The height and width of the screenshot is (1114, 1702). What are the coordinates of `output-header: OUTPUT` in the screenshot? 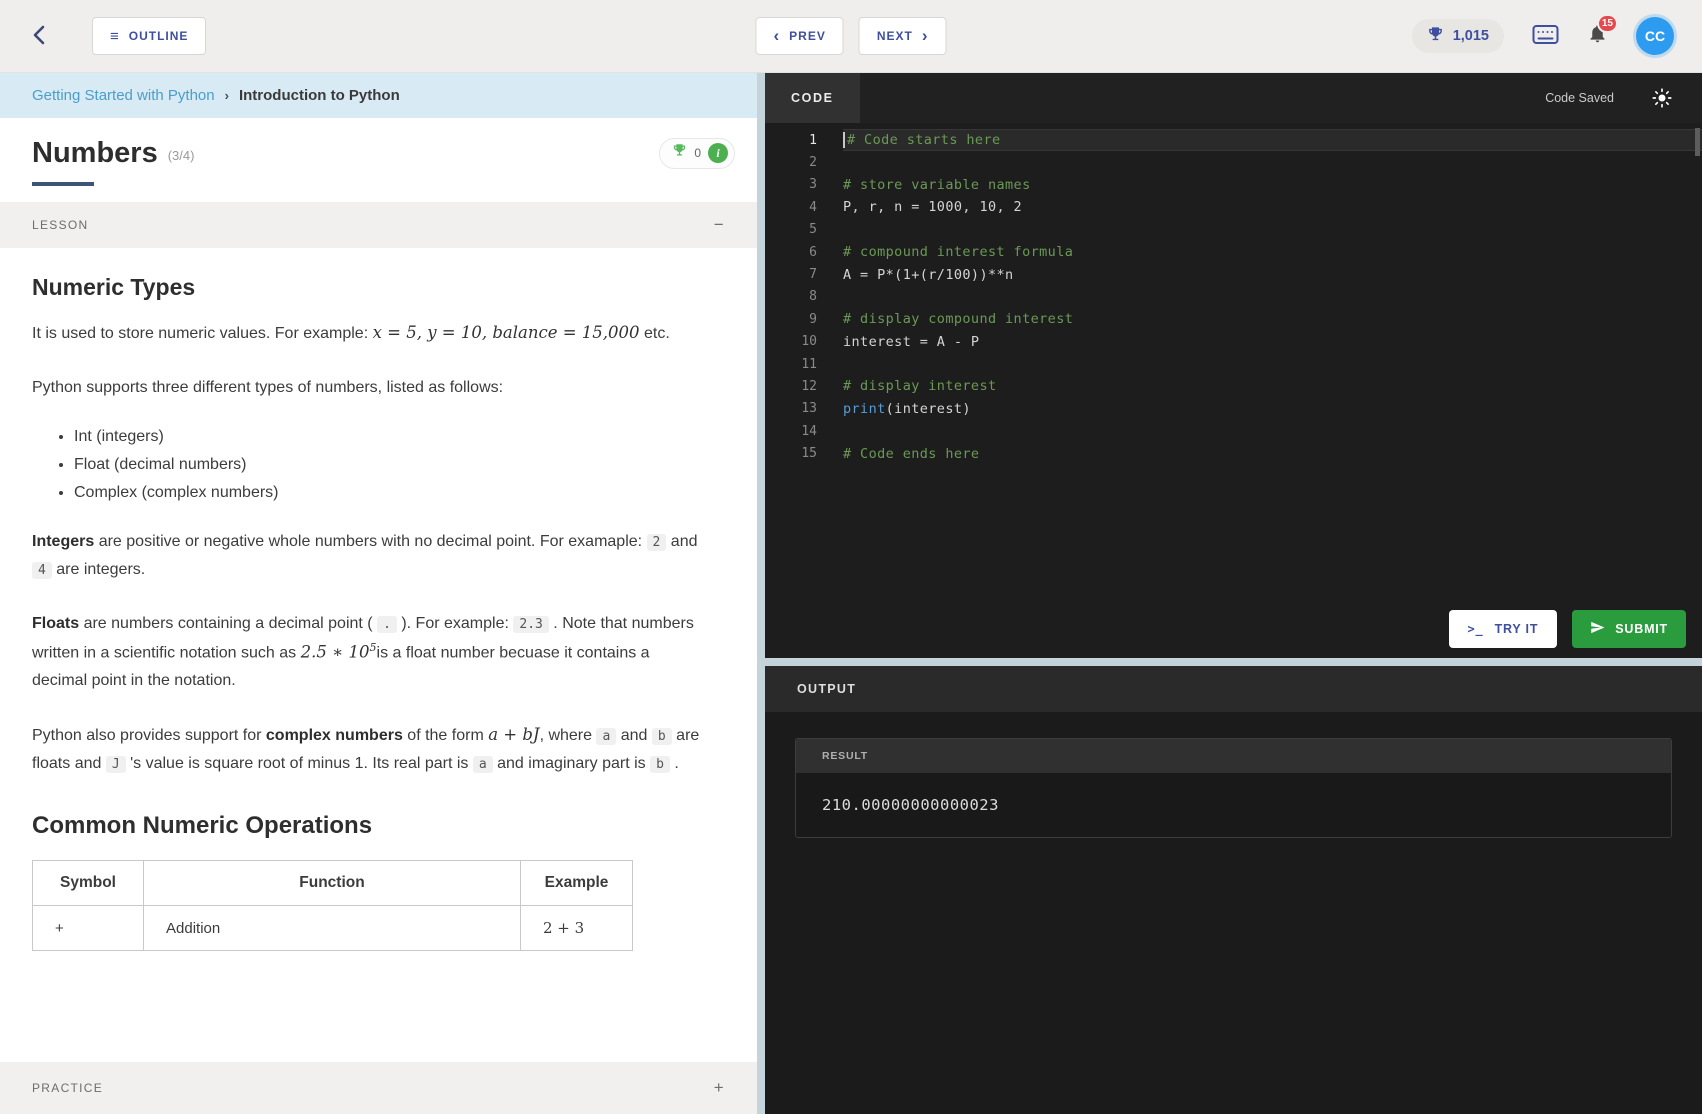 It's located at (1233, 689).